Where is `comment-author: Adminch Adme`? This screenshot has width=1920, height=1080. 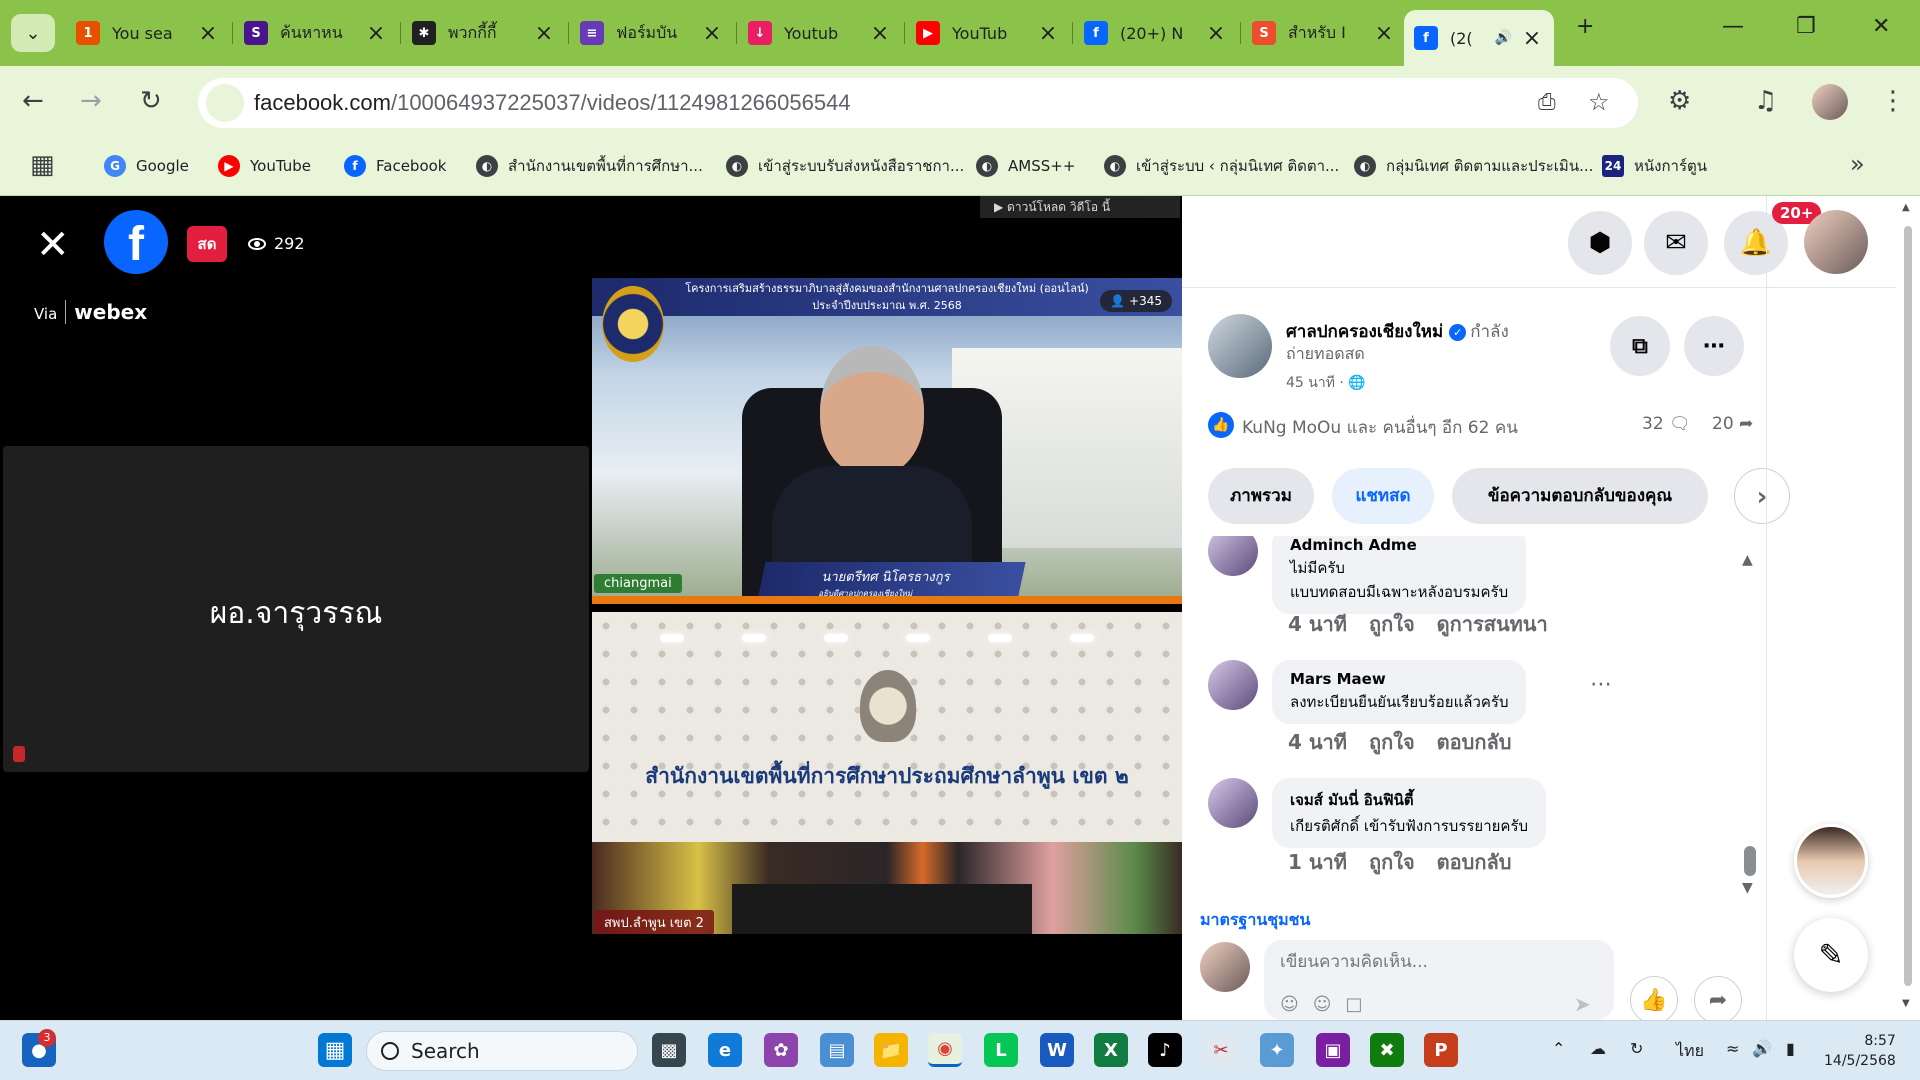
comment-author: Adminch Adme is located at coordinates (1399, 545).